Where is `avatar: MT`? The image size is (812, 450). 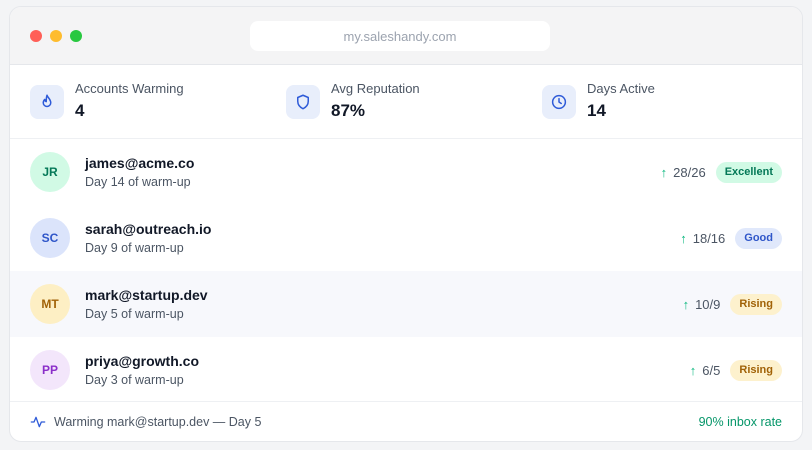
avatar: MT is located at coordinates (50, 304).